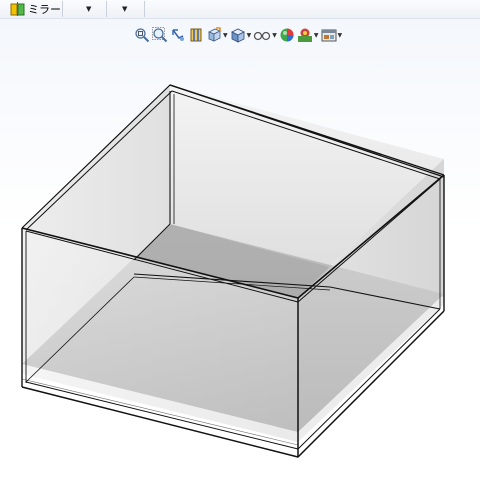  I want to click on dropdown-button-1: ▼, so click(88, 9).